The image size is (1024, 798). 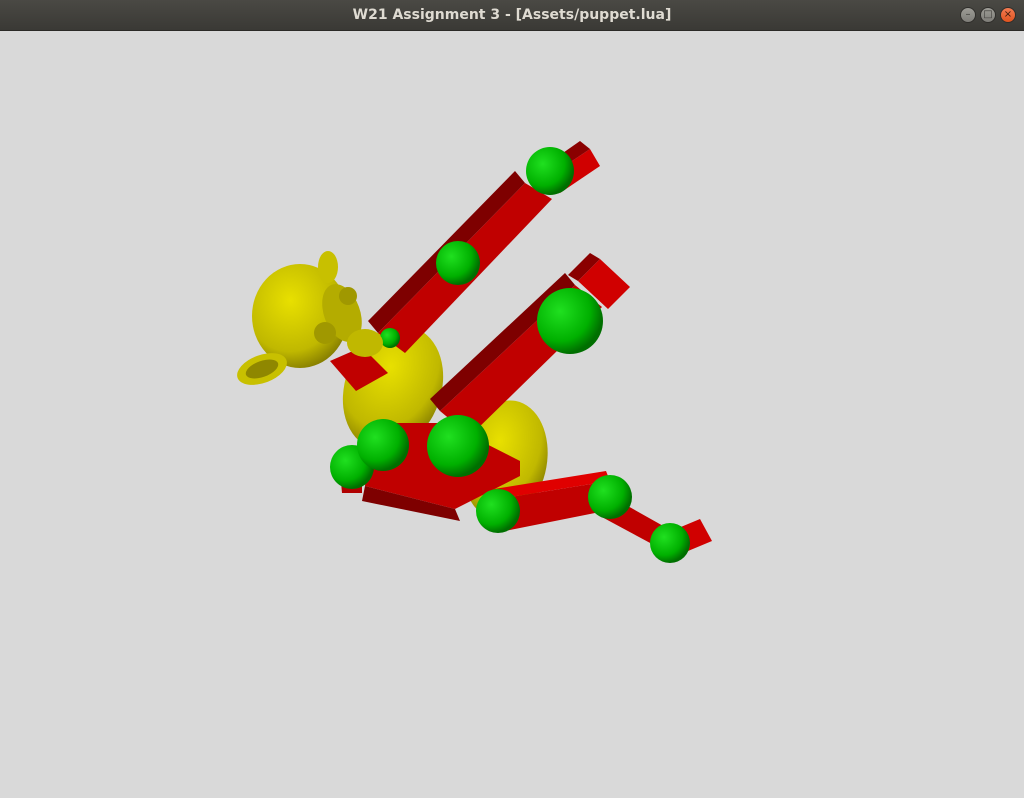 What do you see at coordinates (458, 263) in the screenshot?
I see `left-elbow-joint` at bounding box center [458, 263].